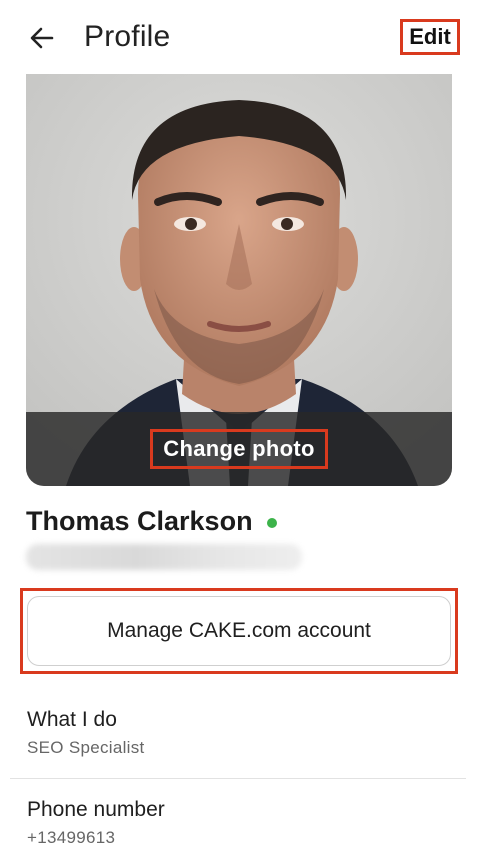 The image size is (496, 864). What do you see at coordinates (248, 38) in the screenshot?
I see `header: Profile Edit` at bounding box center [248, 38].